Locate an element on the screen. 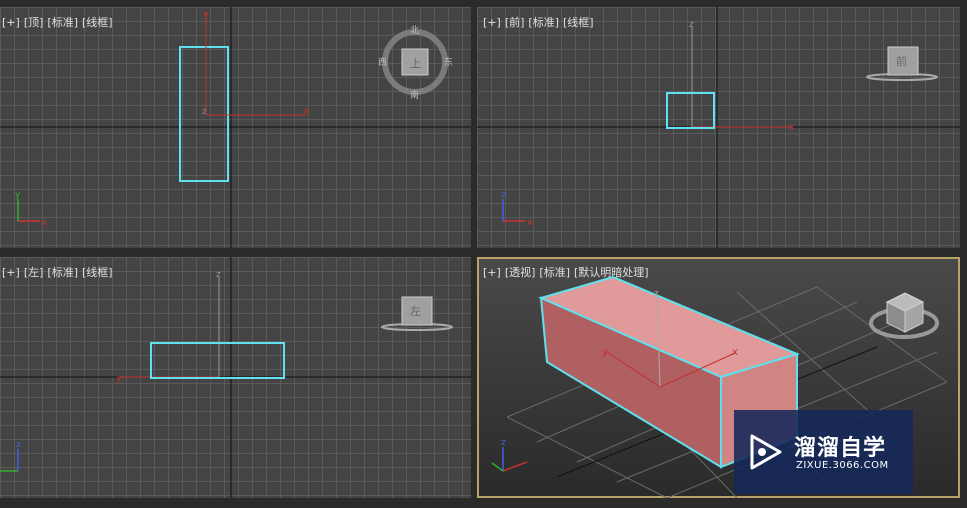  svg-text: 北 is located at coordinates (414, 30).